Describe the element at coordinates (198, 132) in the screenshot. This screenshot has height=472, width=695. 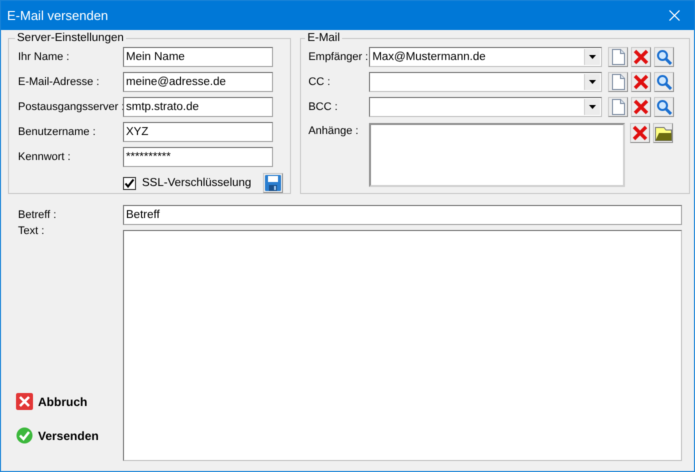
I see `input-field: XYZ` at that location.